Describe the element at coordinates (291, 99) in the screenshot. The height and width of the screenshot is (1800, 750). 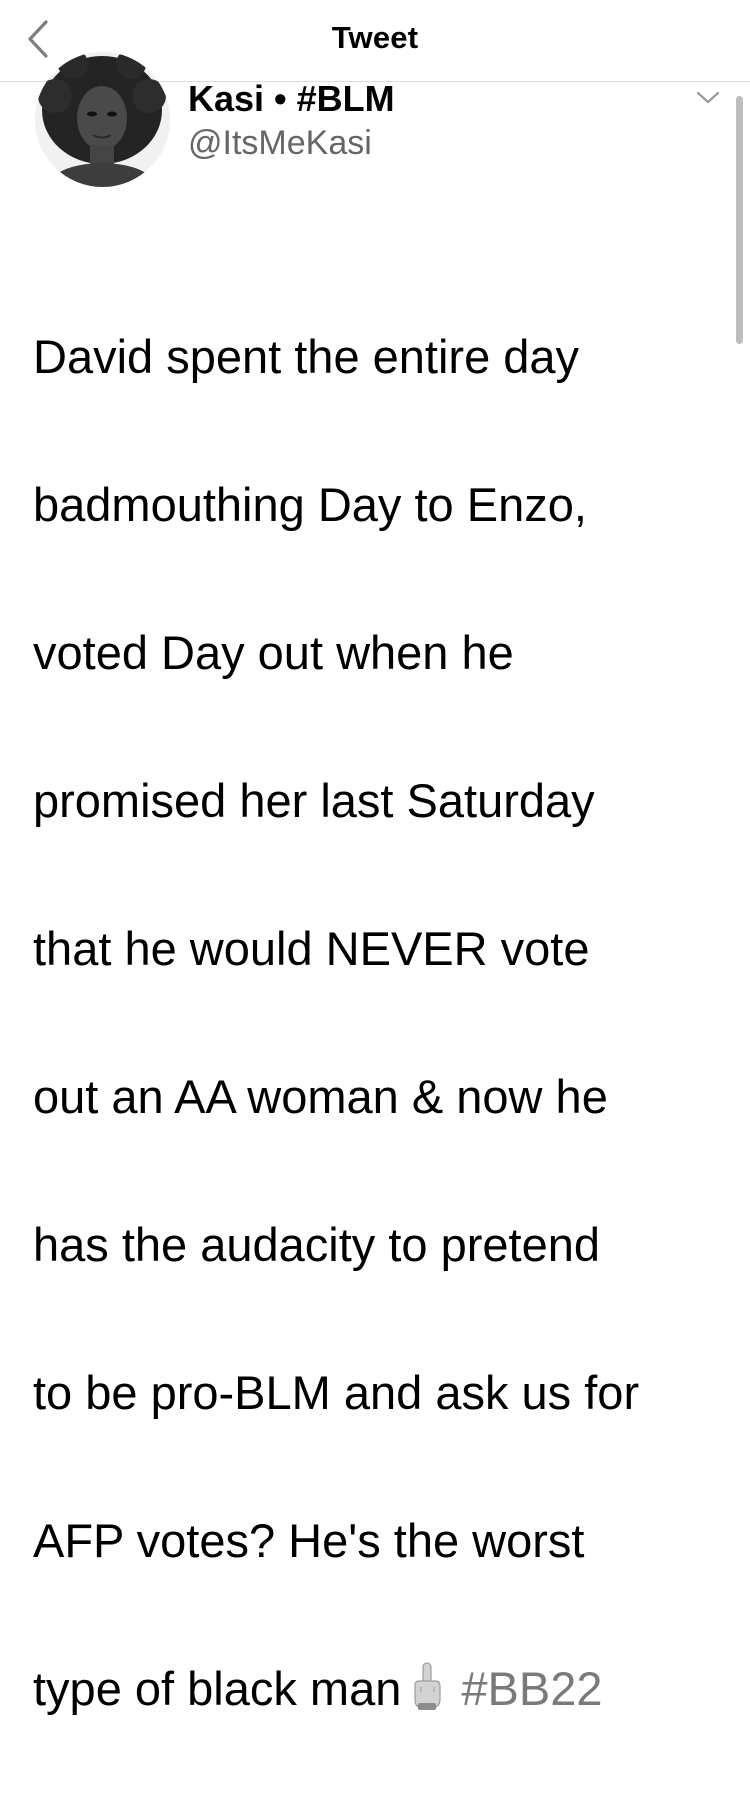
I see `author-display-name: Kasi • #BLM` at that location.